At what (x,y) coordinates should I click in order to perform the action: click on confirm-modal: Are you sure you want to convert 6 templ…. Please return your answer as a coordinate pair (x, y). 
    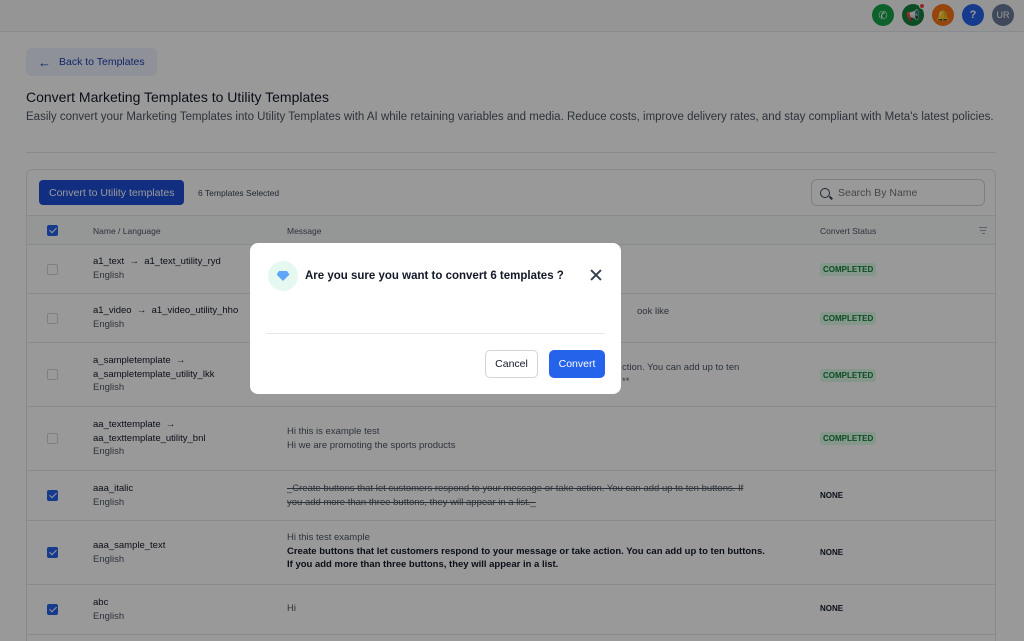
    Looking at the image, I should click on (435, 318).